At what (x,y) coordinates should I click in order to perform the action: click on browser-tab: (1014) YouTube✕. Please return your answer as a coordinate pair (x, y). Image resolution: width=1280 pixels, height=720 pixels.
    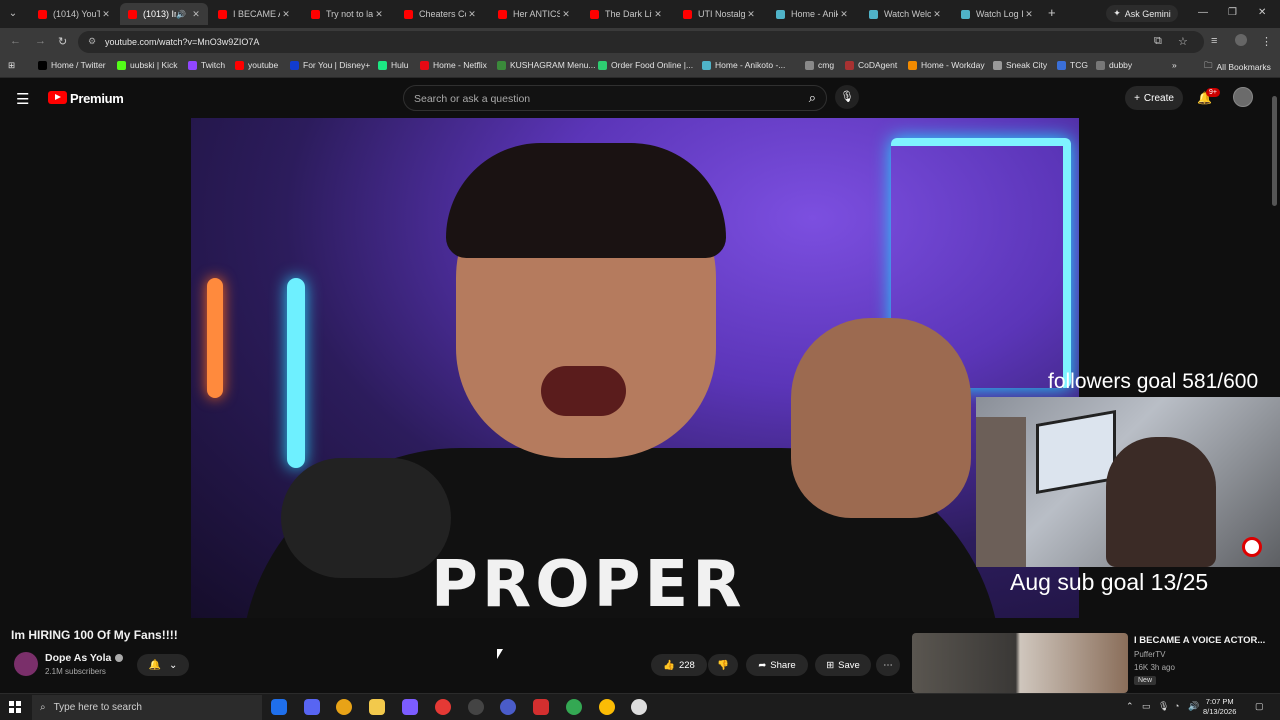
    Looking at the image, I should click on (74, 14).